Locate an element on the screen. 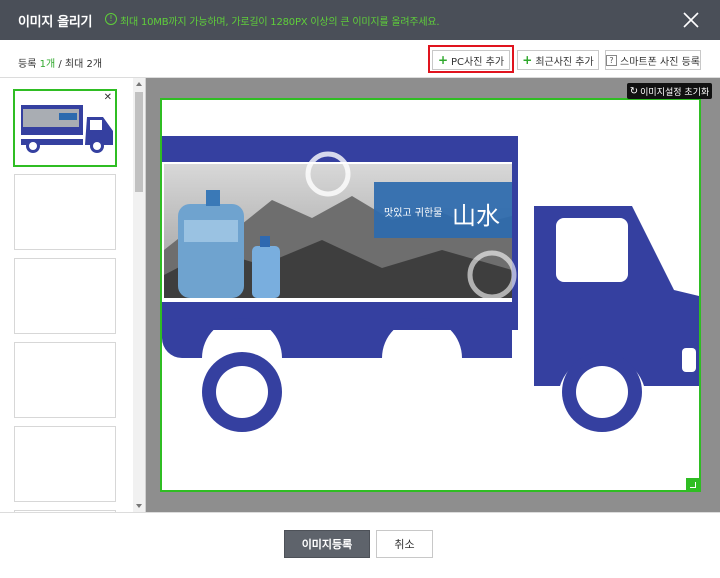  image-caption-small: 맛있고 귀한물 is located at coordinates (413, 213).